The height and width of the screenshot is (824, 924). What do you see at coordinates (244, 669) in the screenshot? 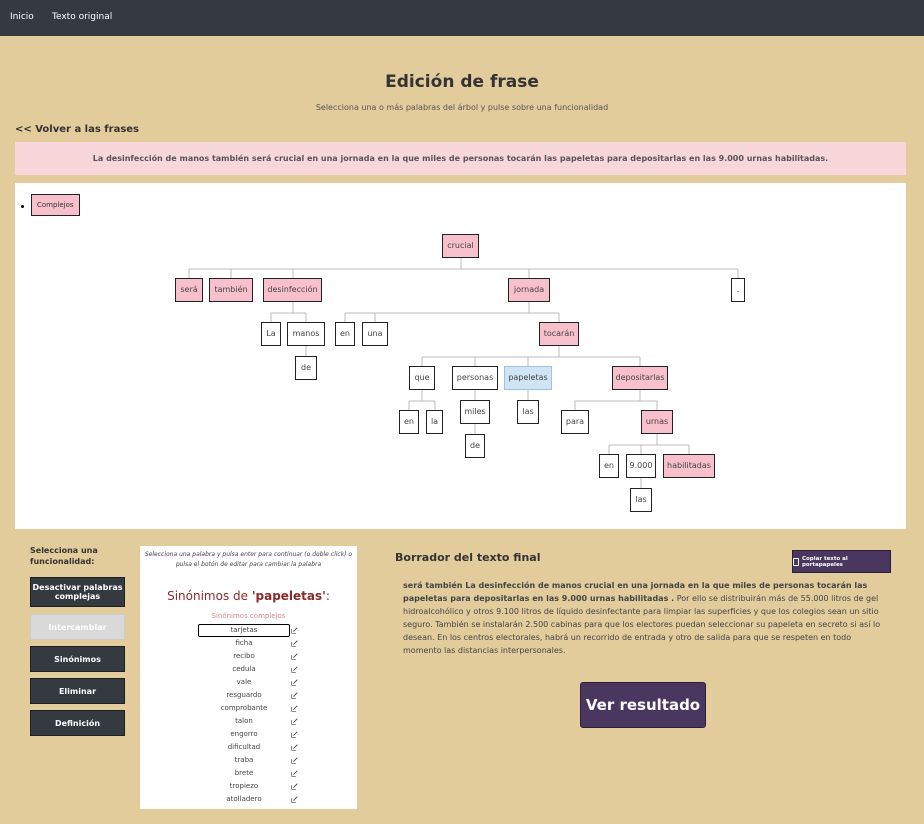
I see `synonym-word: cedula` at bounding box center [244, 669].